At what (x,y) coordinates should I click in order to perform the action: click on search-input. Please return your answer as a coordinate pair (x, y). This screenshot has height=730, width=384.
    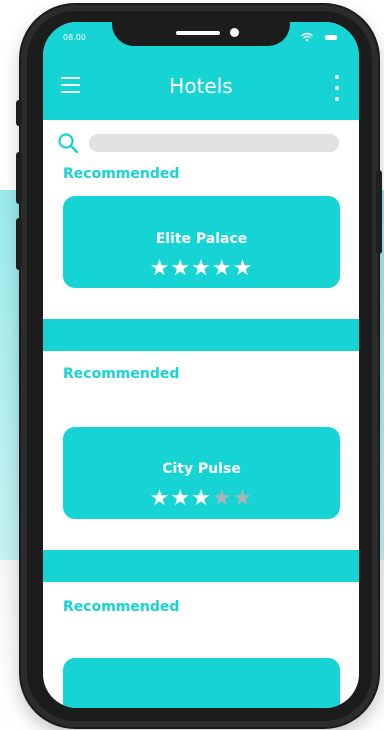
    Looking at the image, I should click on (214, 143).